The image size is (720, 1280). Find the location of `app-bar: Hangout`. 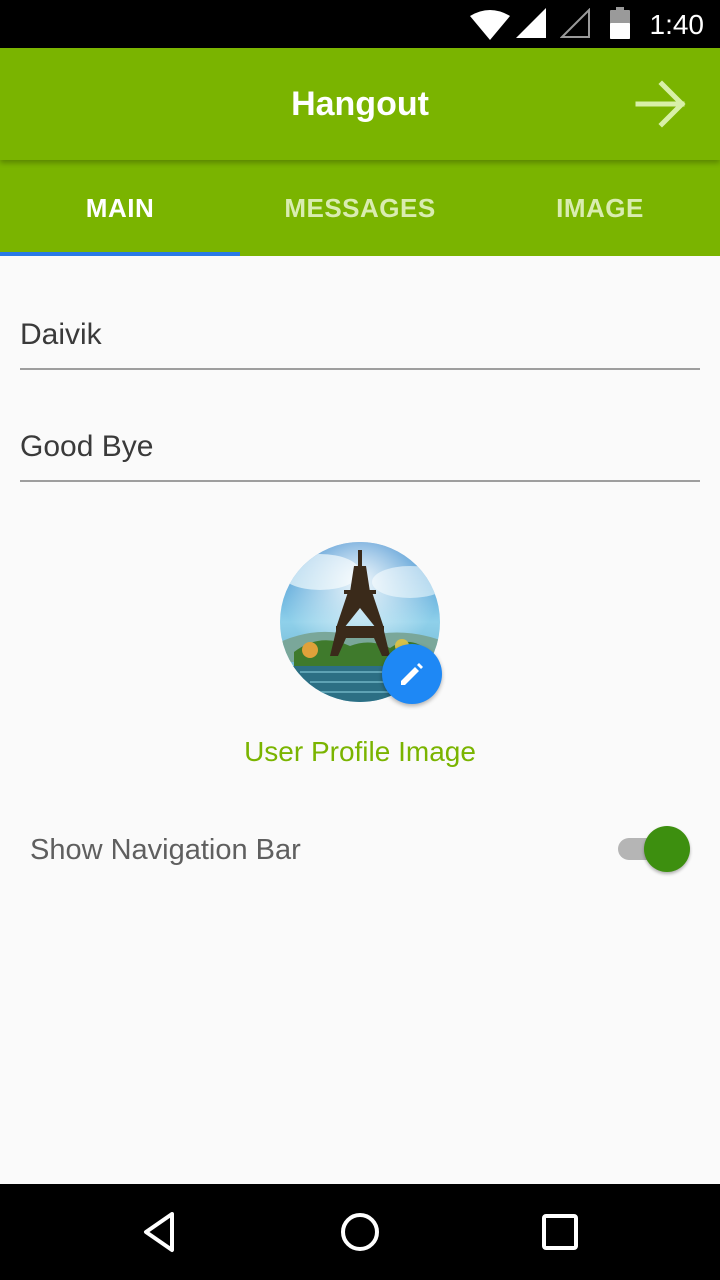

app-bar: Hangout is located at coordinates (360, 104).